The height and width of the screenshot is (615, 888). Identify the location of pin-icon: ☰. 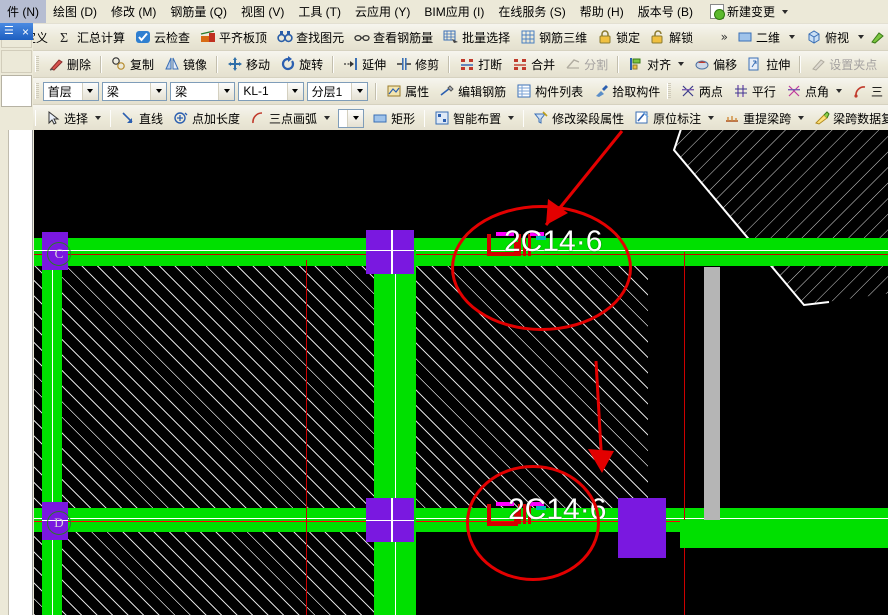
(9, 31).